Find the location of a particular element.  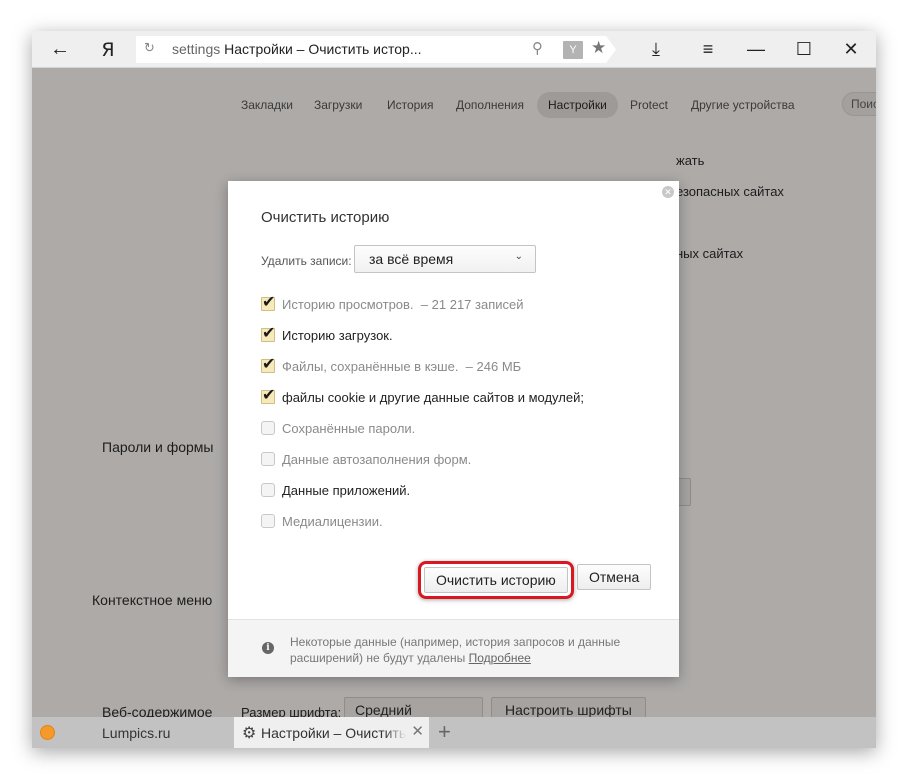

option-autofill: Данные автозаполнения форм. is located at coordinates (366, 459).